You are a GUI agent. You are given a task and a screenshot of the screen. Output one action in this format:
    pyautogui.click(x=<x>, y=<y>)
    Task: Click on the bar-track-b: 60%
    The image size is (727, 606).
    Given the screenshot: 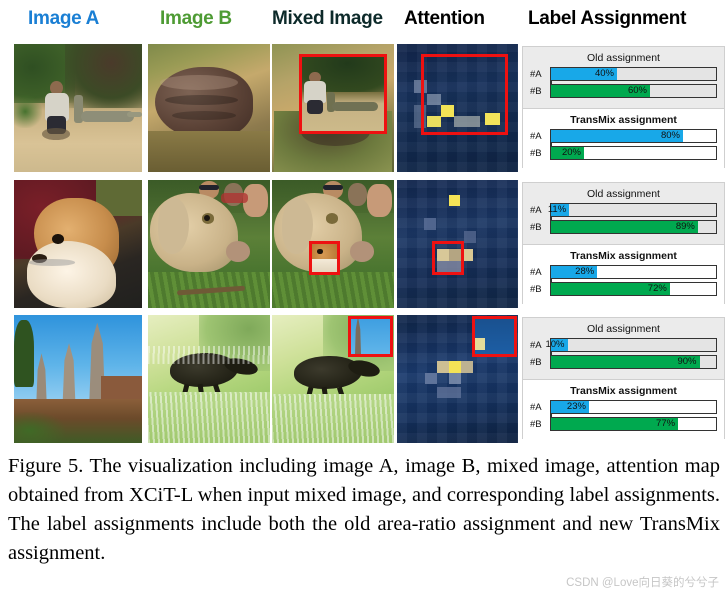 What is the action you would take?
    pyautogui.click(x=633, y=91)
    